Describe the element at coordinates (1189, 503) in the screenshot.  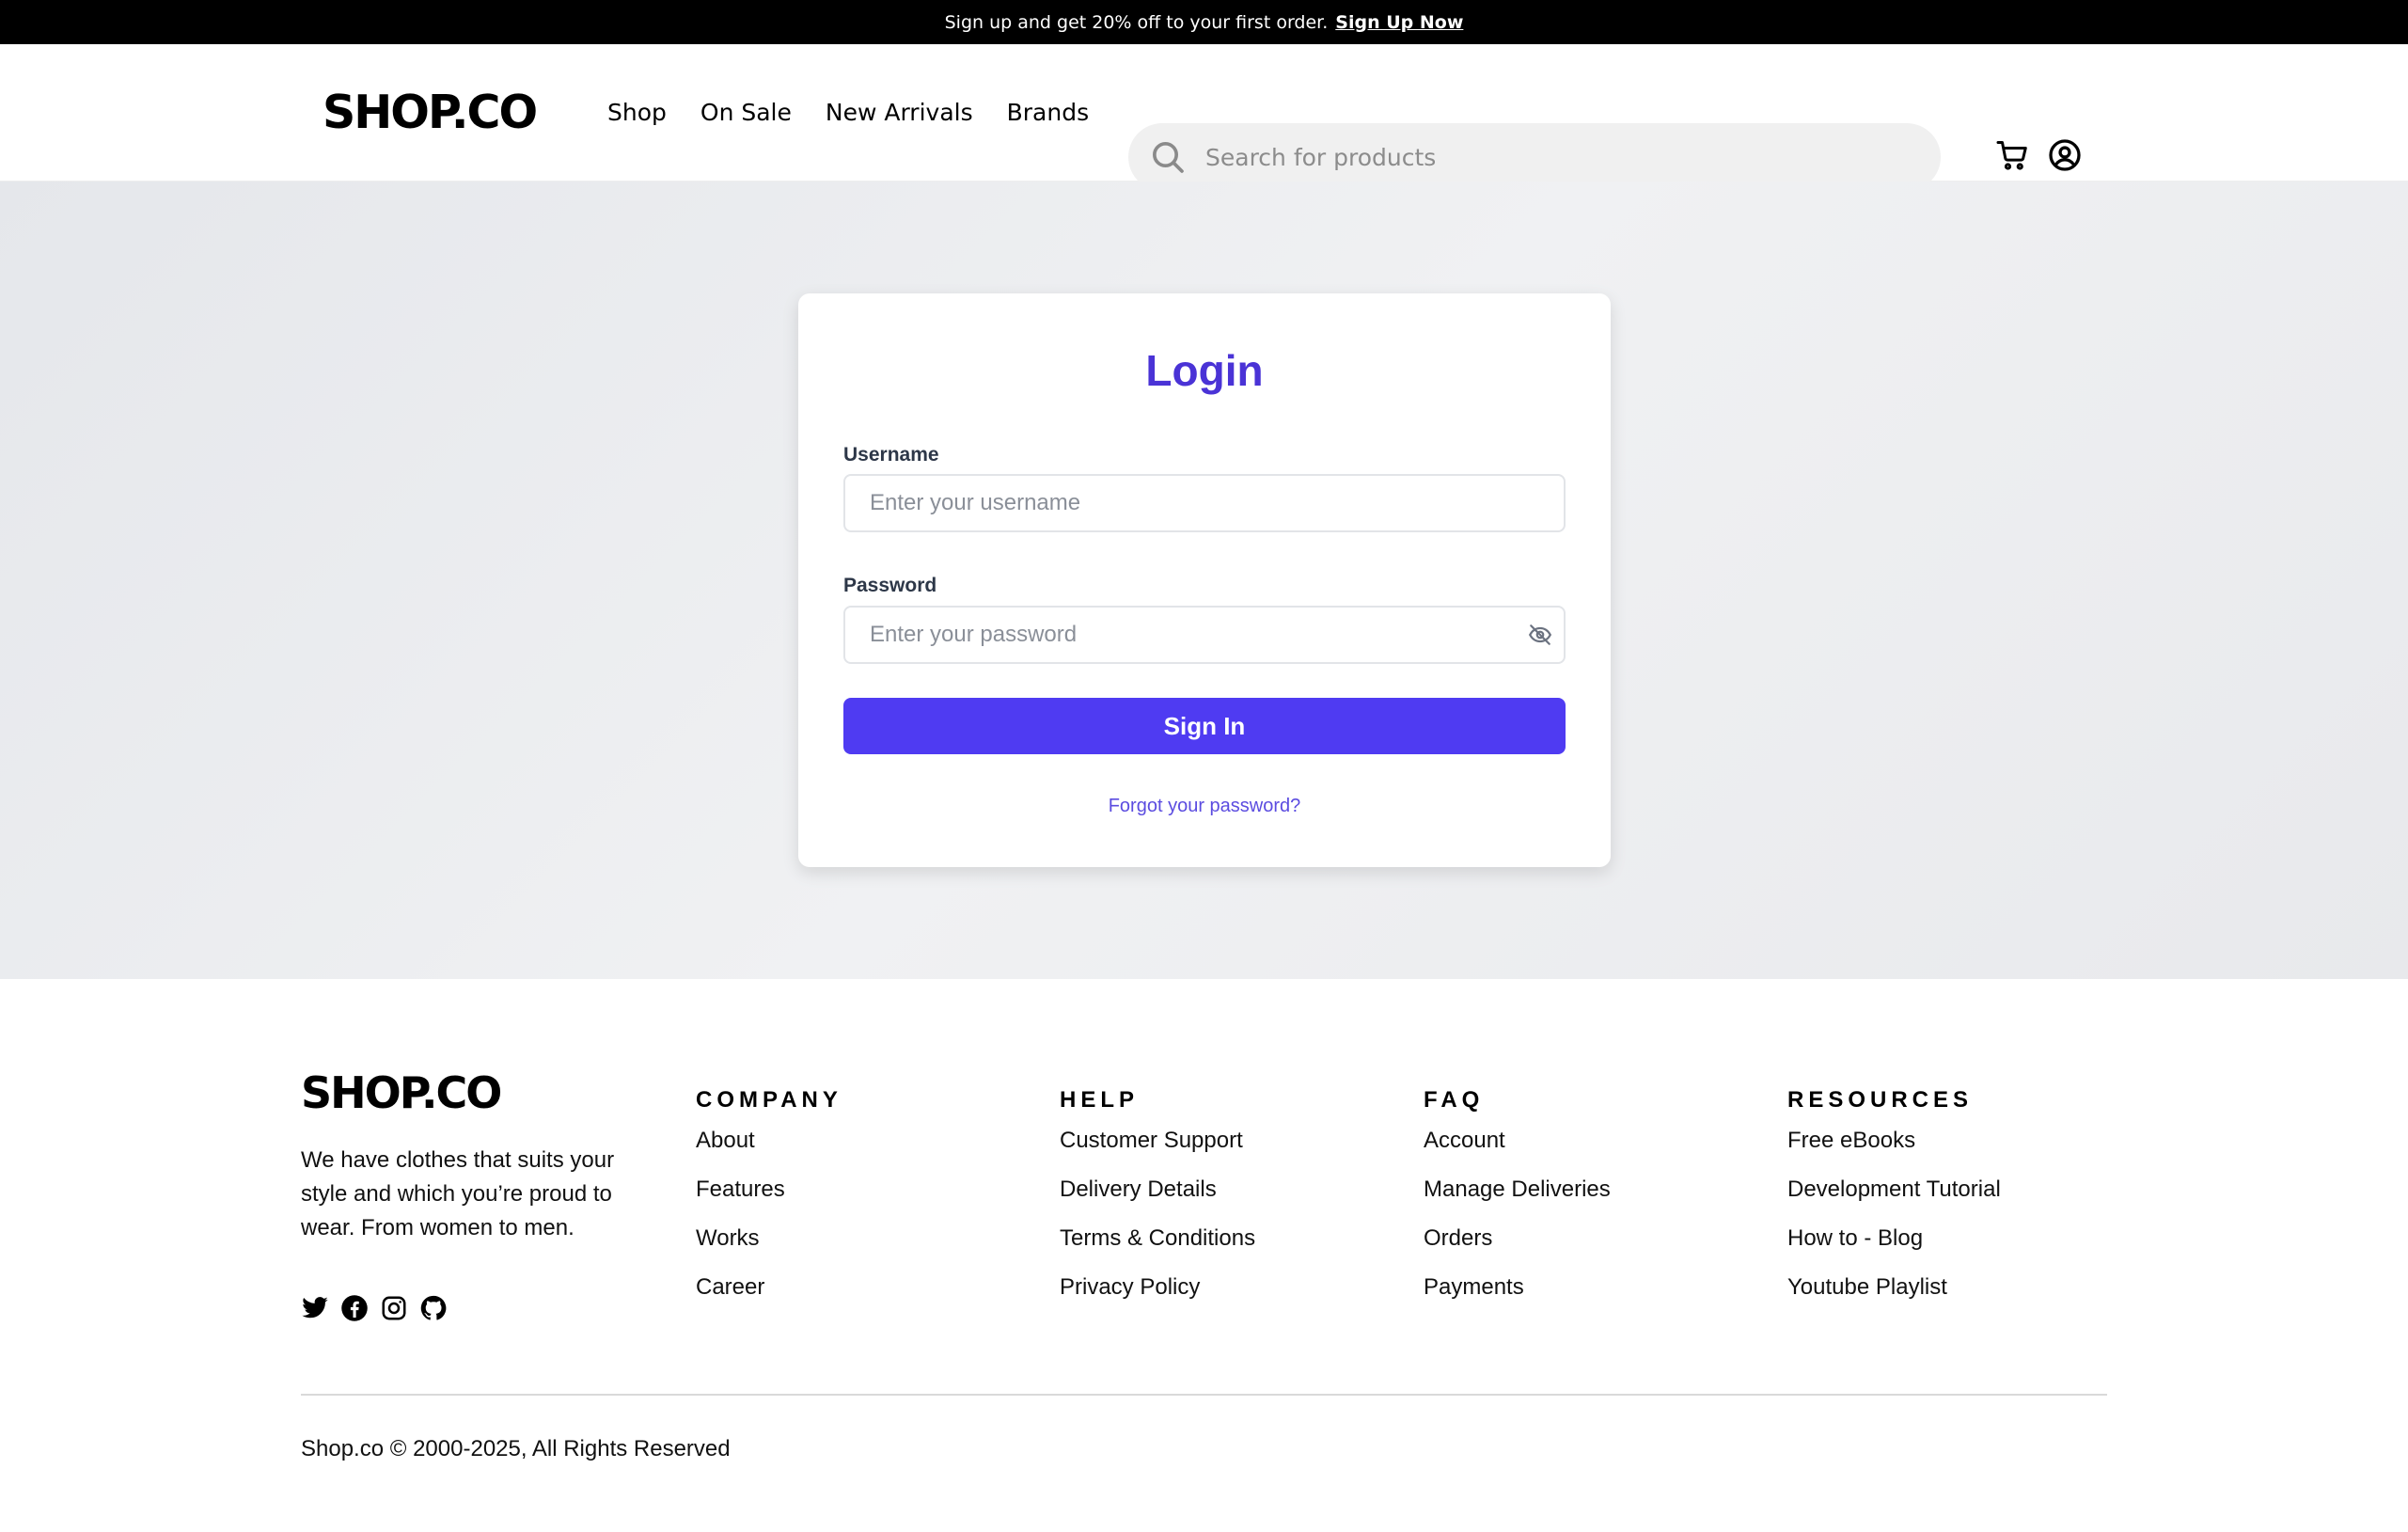
I see `username-input` at that location.